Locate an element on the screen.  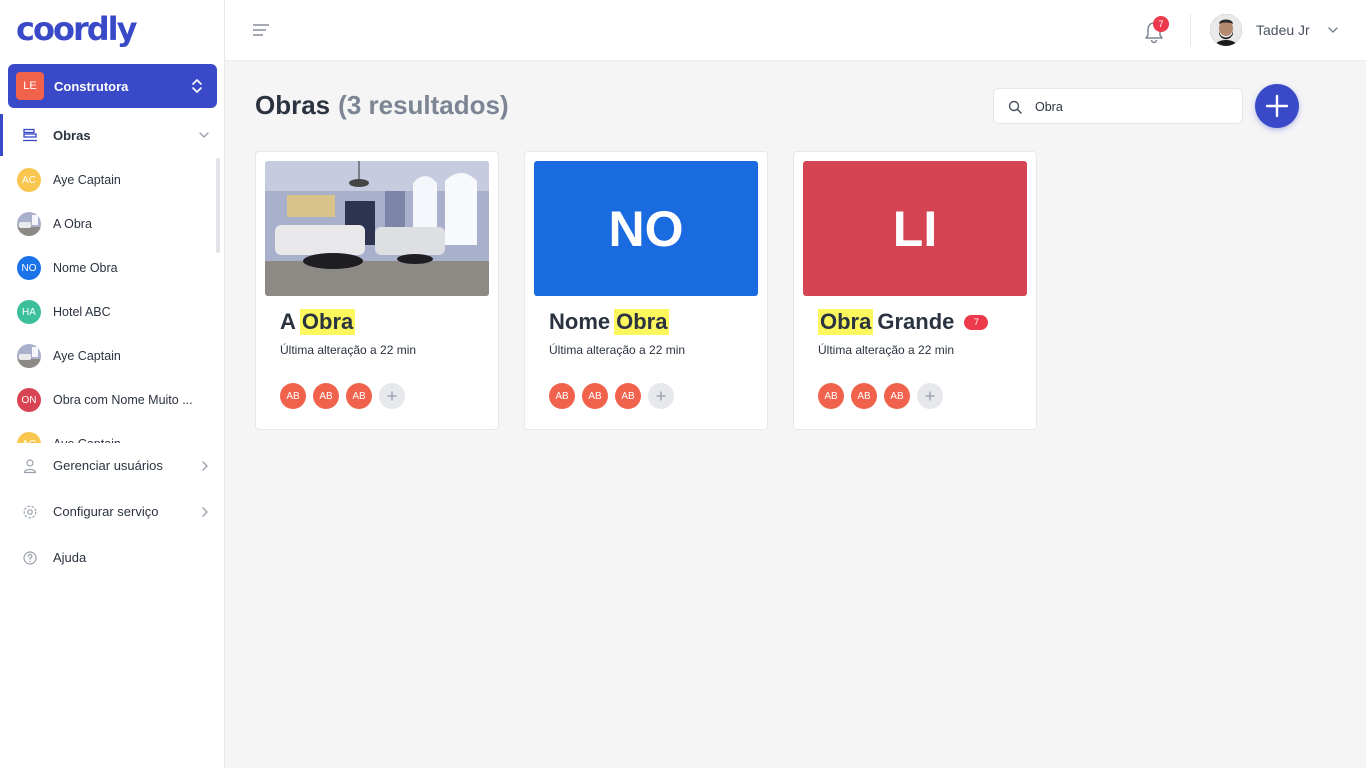
user-photo is located at coordinates (1226, 30).